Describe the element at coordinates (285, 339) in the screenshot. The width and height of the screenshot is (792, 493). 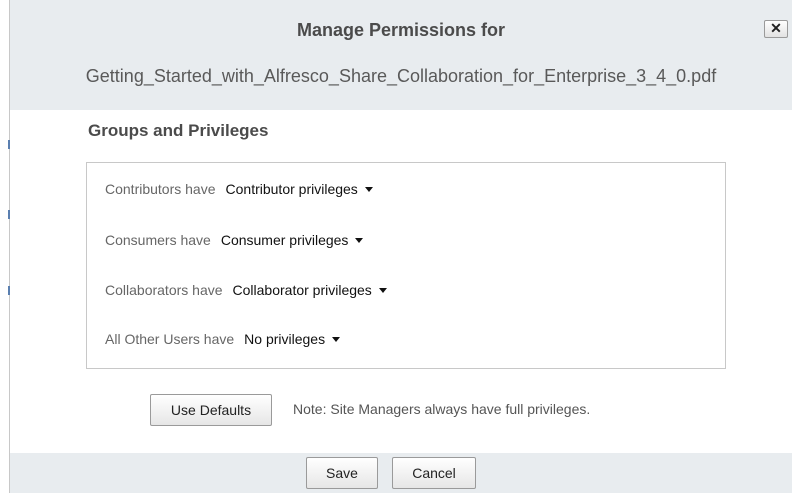
I see `select-value: No privileges` at that location.